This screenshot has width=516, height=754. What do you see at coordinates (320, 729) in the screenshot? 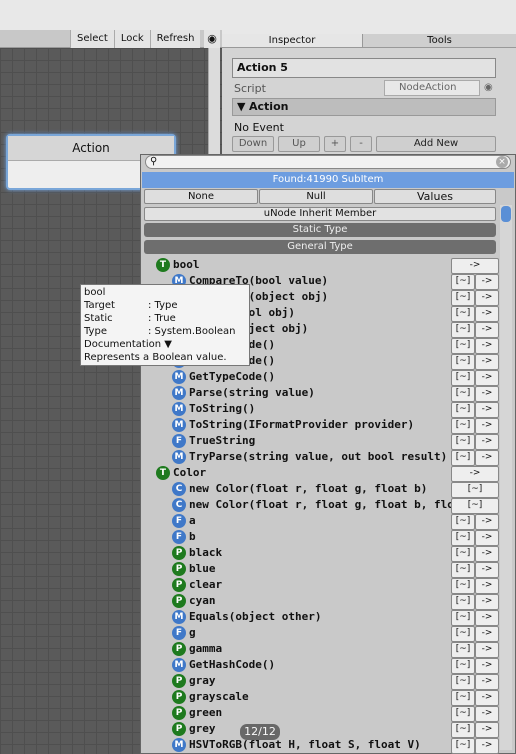
I see `member-row: Pgrey [~] ->` at bounding box center [320, 729].